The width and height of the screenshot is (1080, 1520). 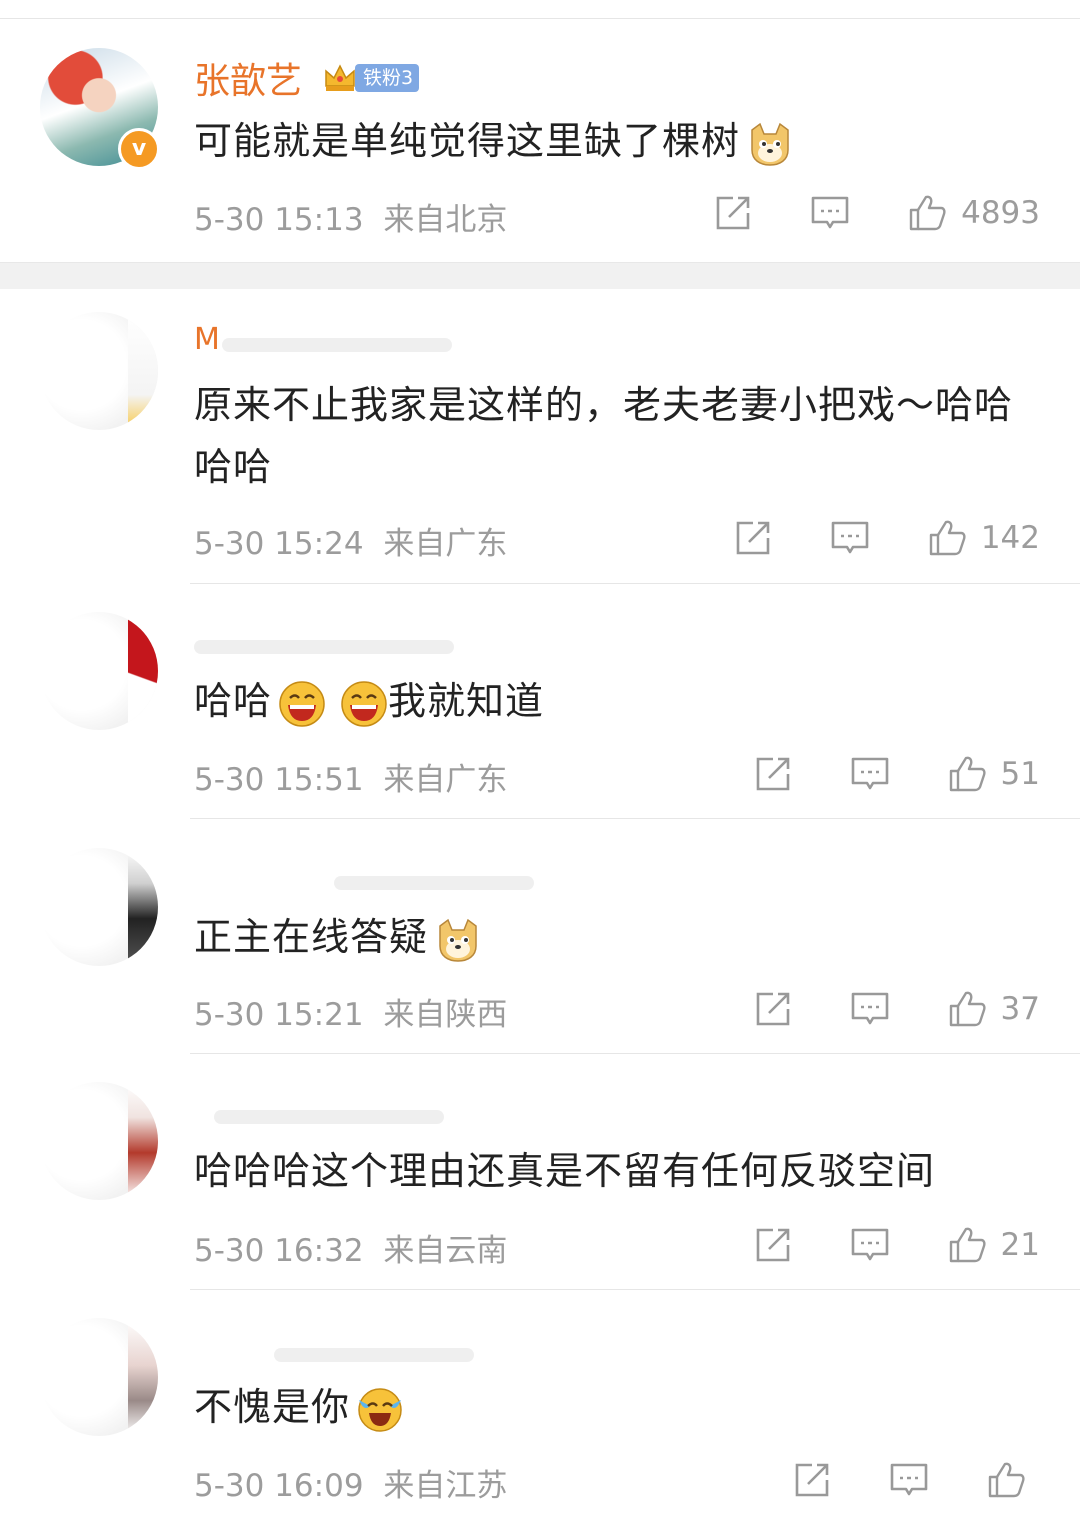 What do you see at coordinates (619, 1407) in the screenshot?
I see `comment-text: 不愧是你` at bounding box center [619, 1407].